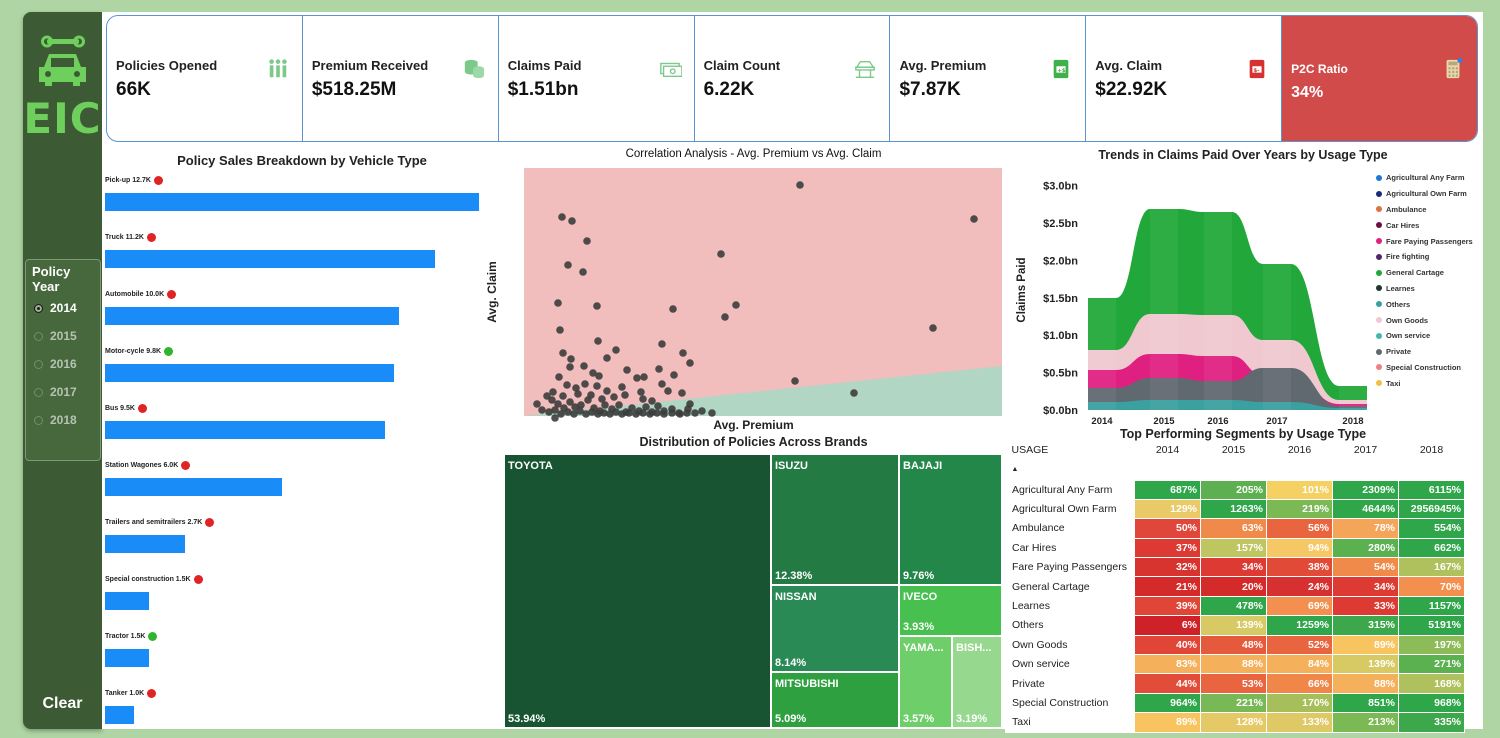 This screenshot has width=1500, height=738. I want to click on vehicle-bar-row: Automobile 10.0K, so click(295, 307).